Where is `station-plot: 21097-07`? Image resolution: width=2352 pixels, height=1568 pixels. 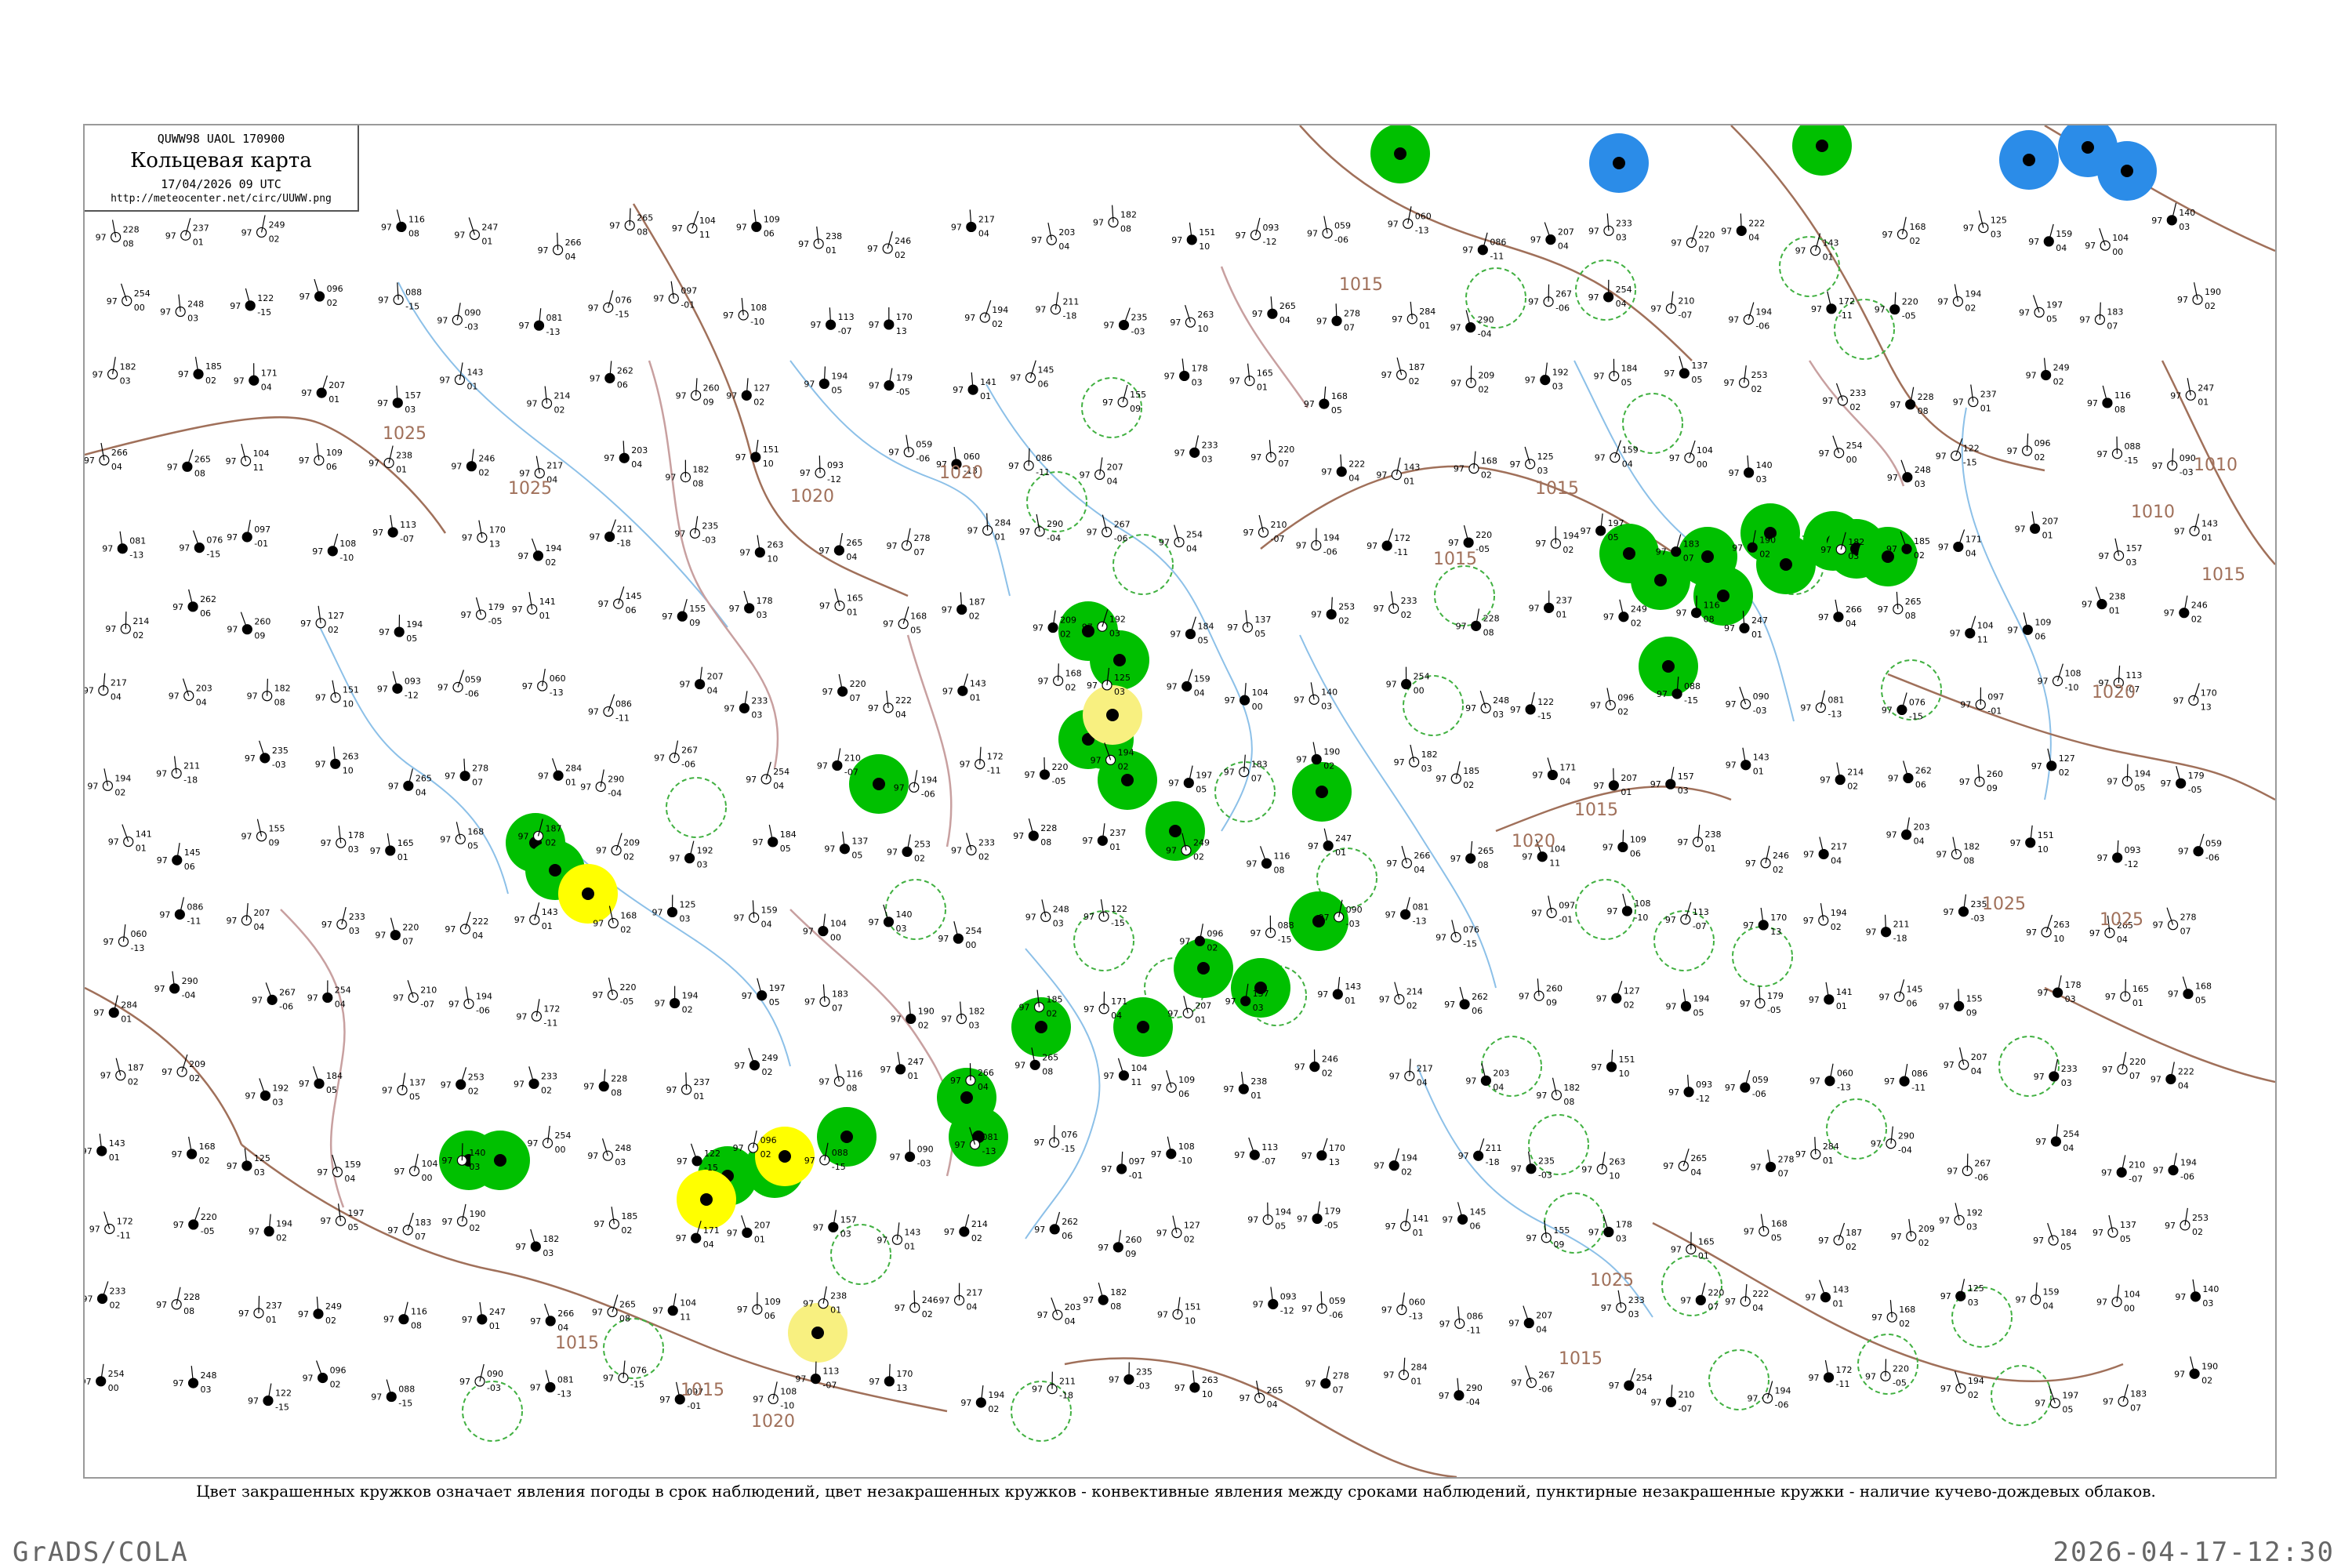
station-plot: 21097-07 is located at coordinates (1672, 1399).